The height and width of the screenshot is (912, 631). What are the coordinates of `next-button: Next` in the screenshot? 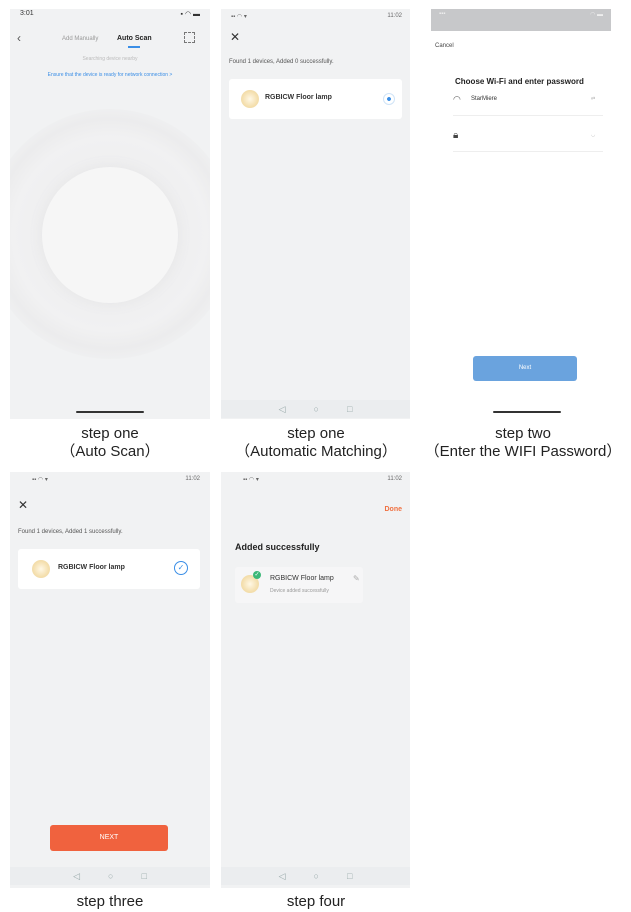 It's located at (525, 368).